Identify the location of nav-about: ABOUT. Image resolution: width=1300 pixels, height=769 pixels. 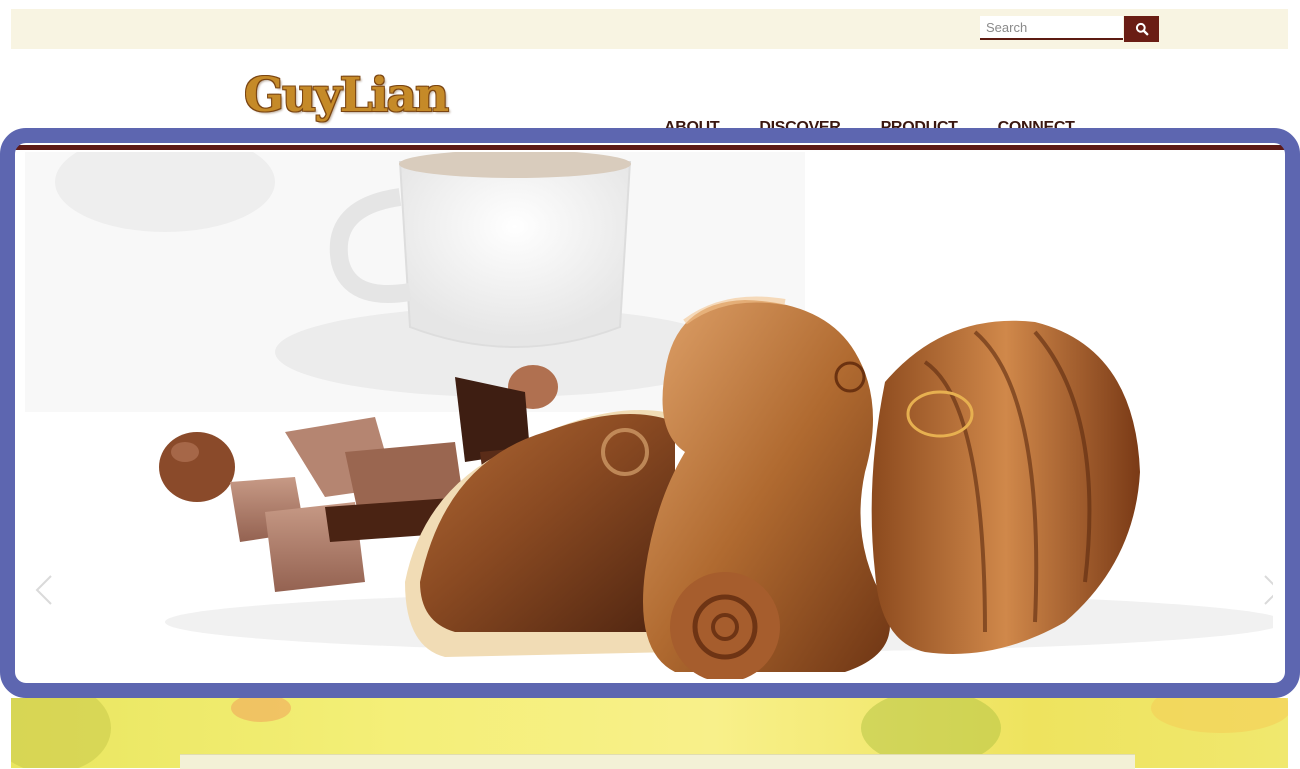
(692, 129).